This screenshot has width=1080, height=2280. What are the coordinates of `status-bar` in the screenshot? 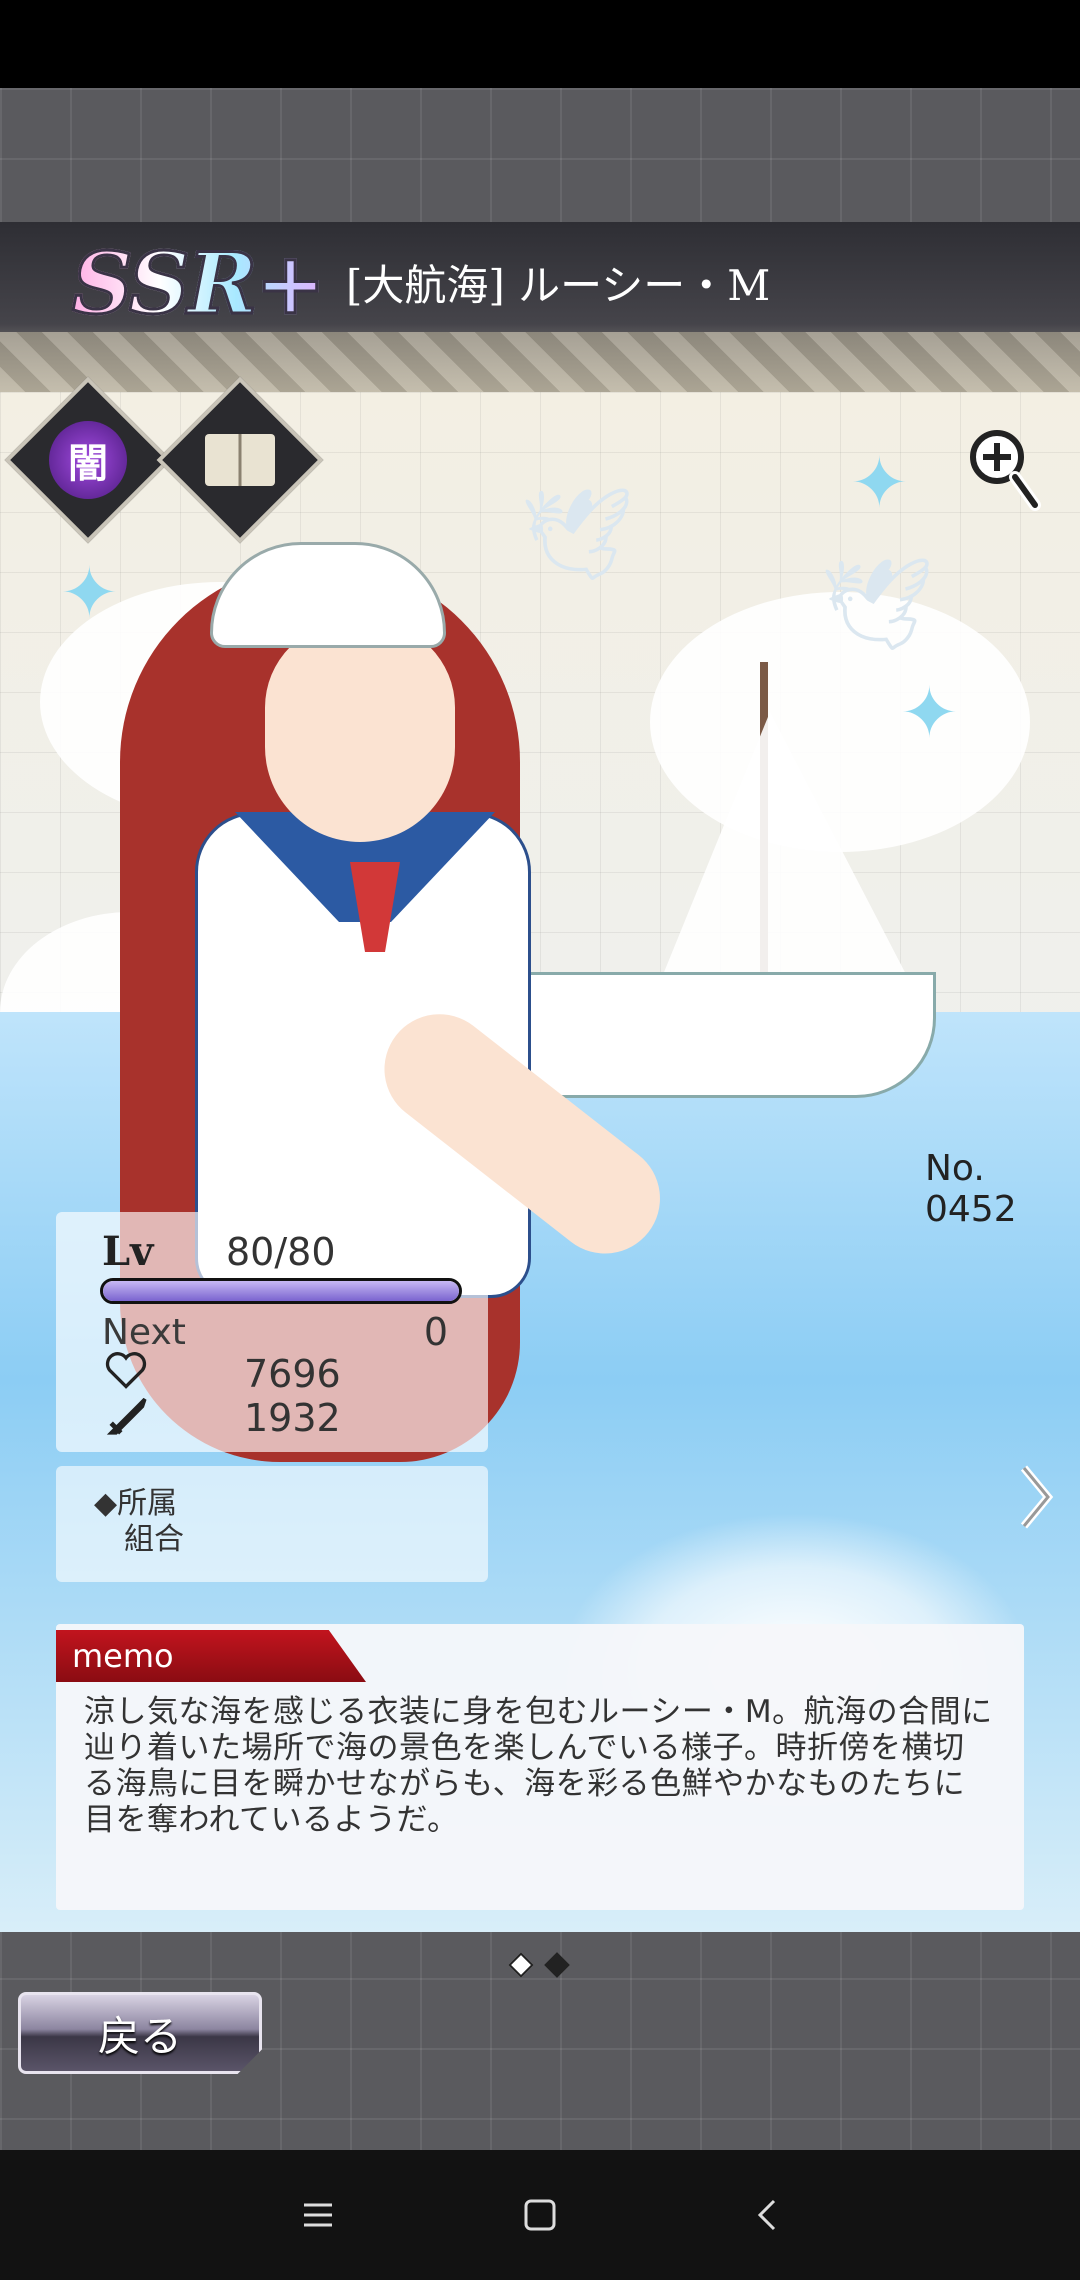 It's located at (540, 44).